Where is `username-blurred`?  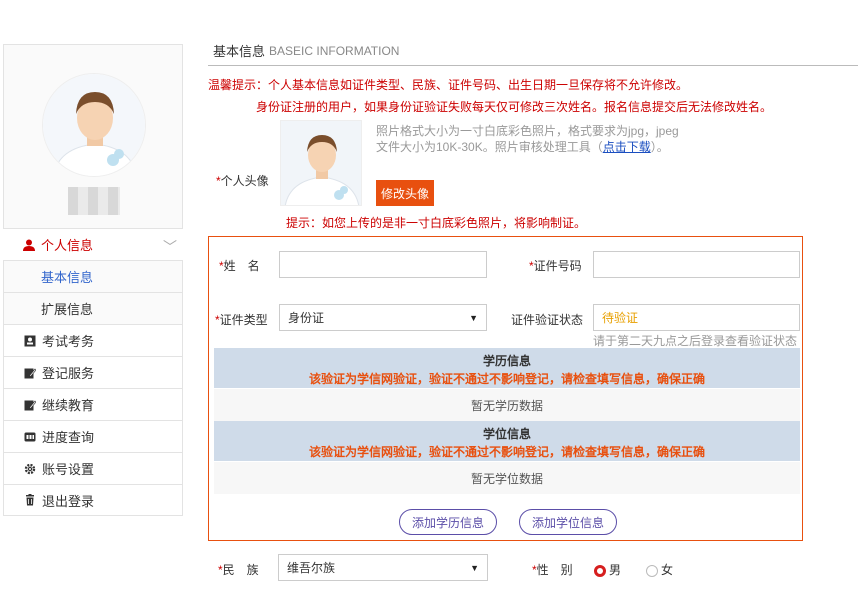
username-blurred is located at coordinates (94, 201).